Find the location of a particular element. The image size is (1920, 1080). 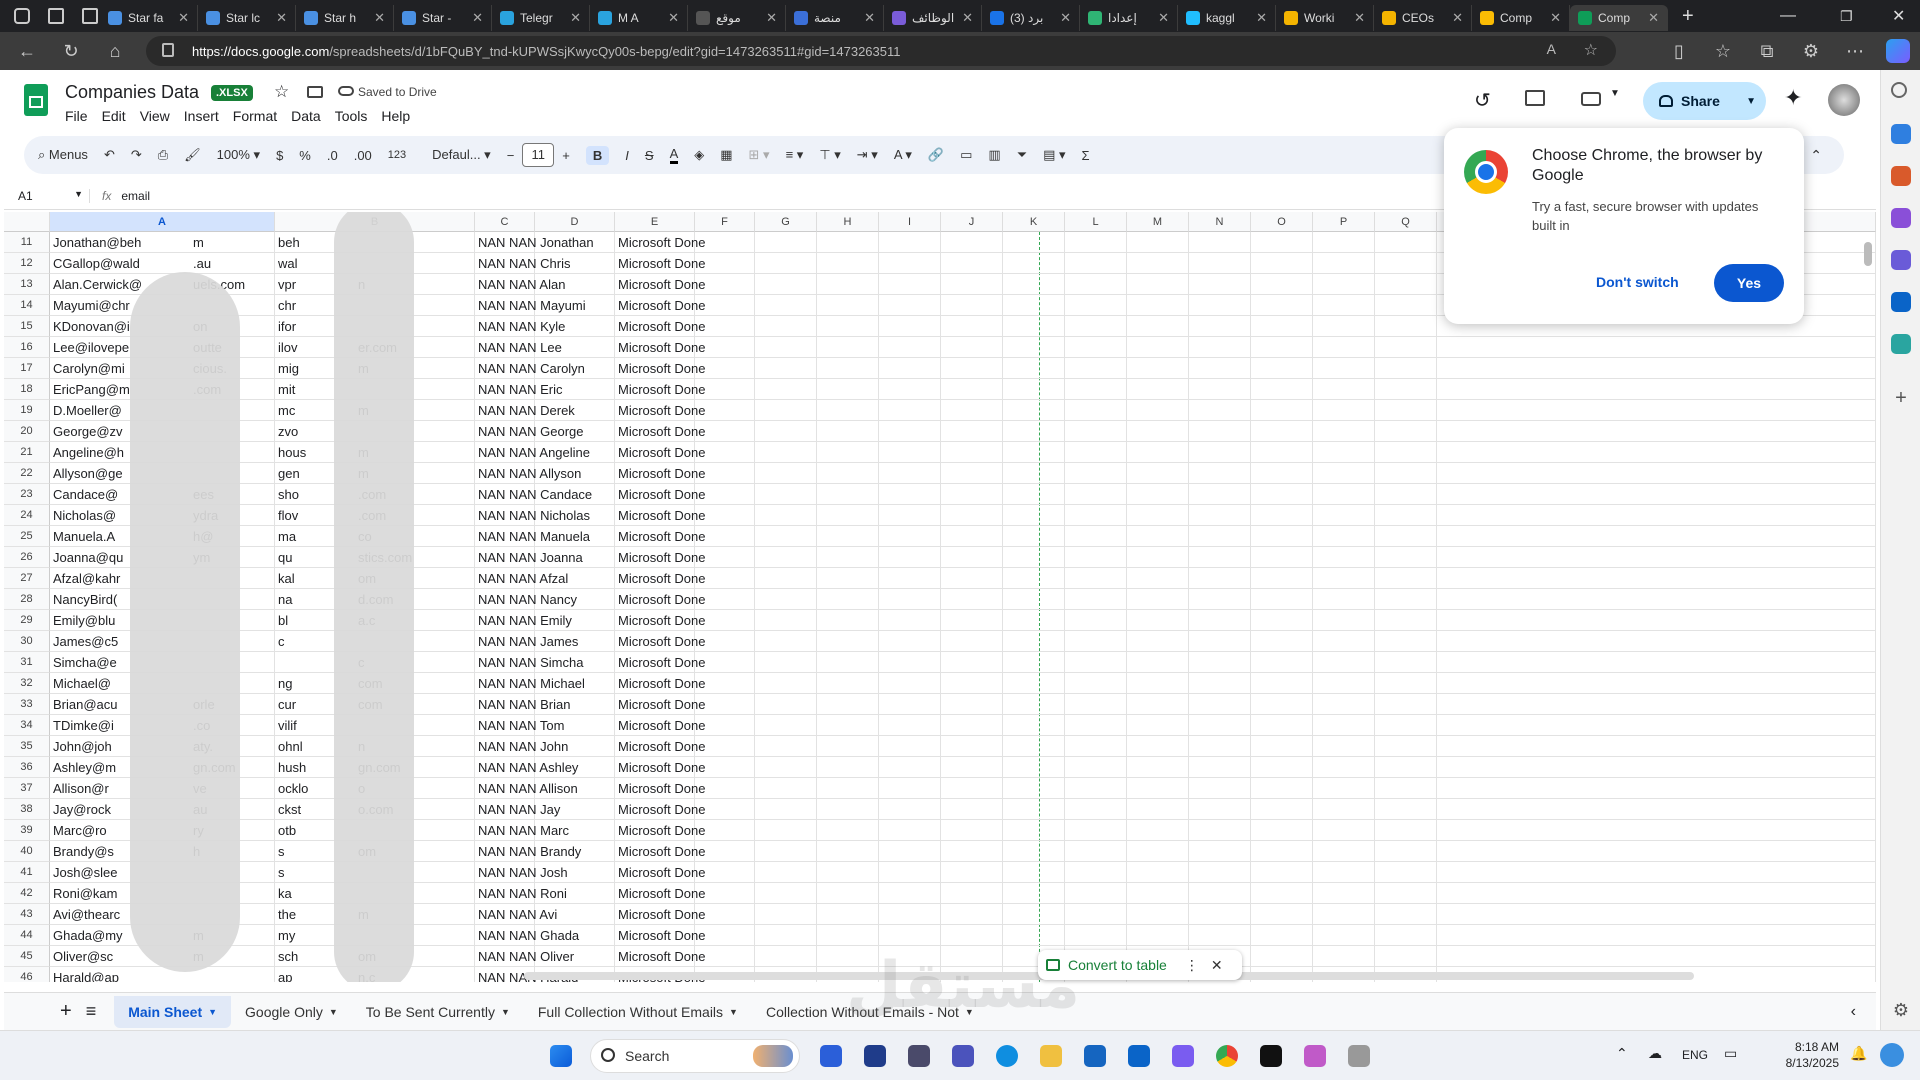

bold-button: B is located at coordinates (597, 155).